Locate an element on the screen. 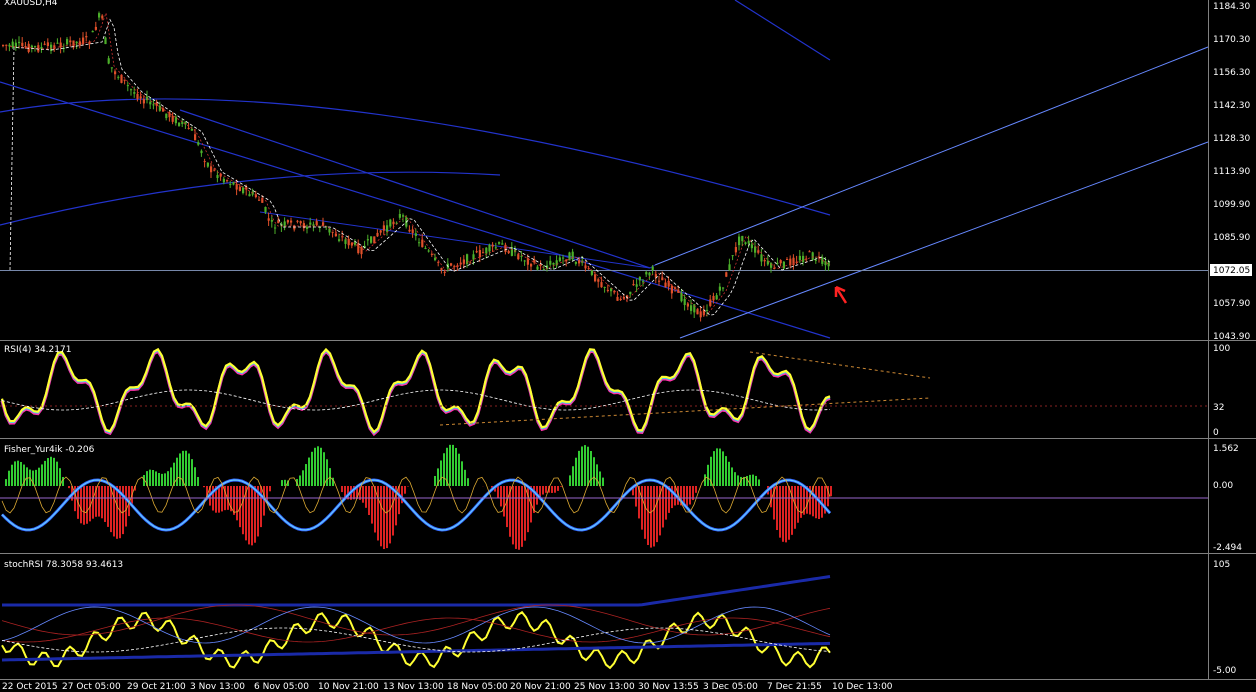 The image size is (1256, 692). stoch-axis: 105 -5.00 is located at coordinates (1225, 618).